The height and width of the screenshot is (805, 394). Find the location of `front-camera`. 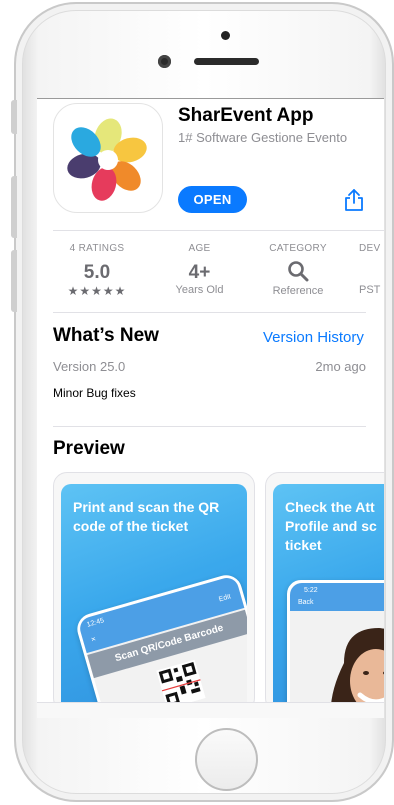

front-camera is located at coordinates (164, 61).